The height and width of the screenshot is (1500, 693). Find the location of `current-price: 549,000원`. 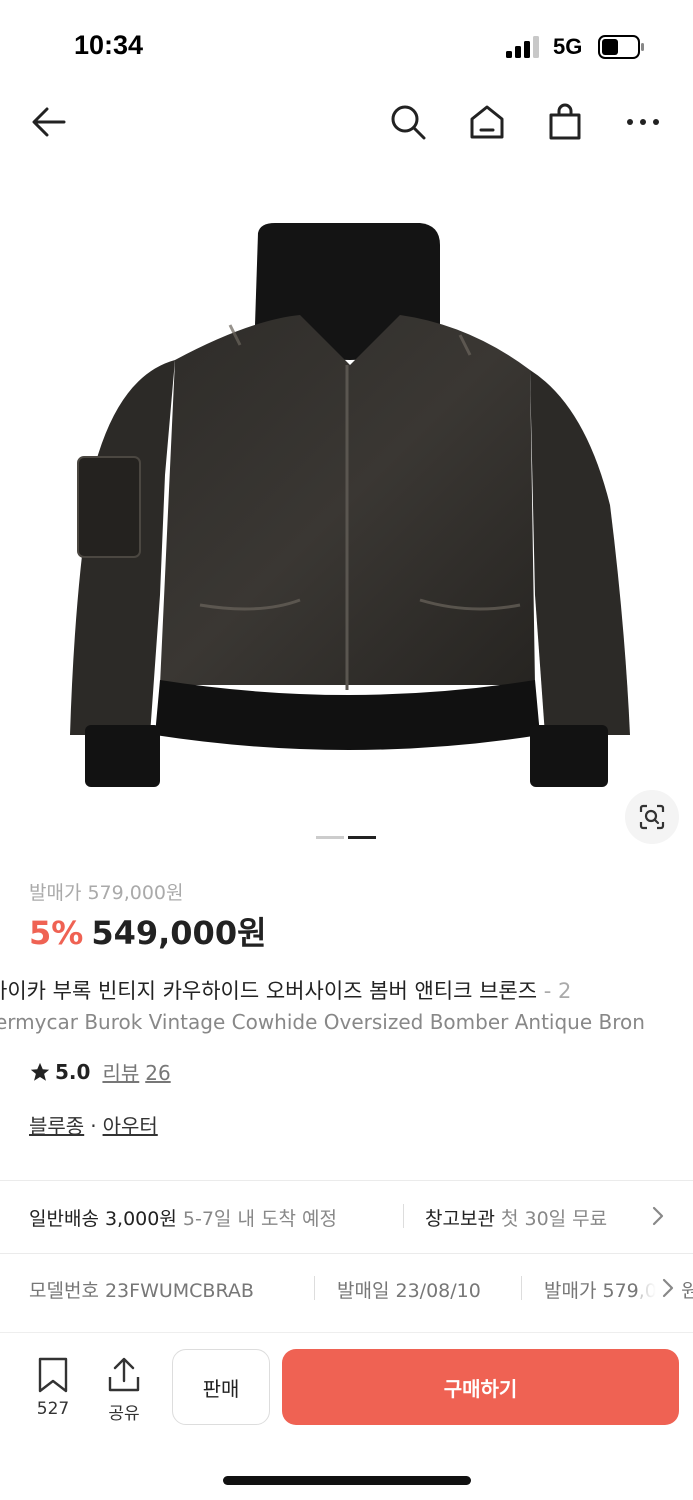

current-price: 549,000원 is located at coordinates (179, 933).